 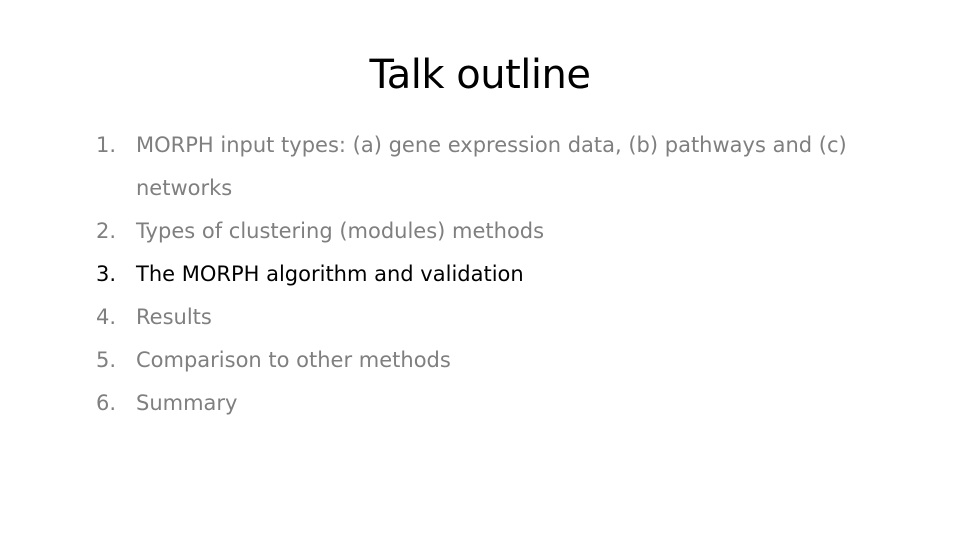 I want to click on slide-title: Talk outline, so click(x=480, y=75).